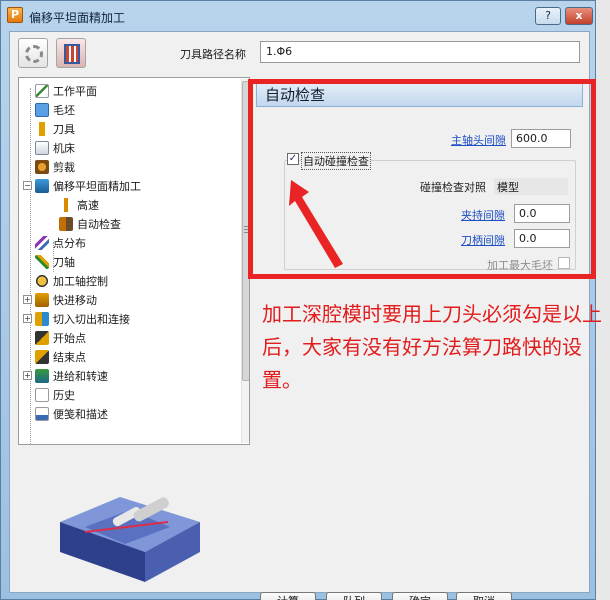 This screenshot has width=610, height=600. What do you see at coordinates (15, 15) in the screenshot?
I see `powermill-app-icon: P` at bounding box center [15, 15].